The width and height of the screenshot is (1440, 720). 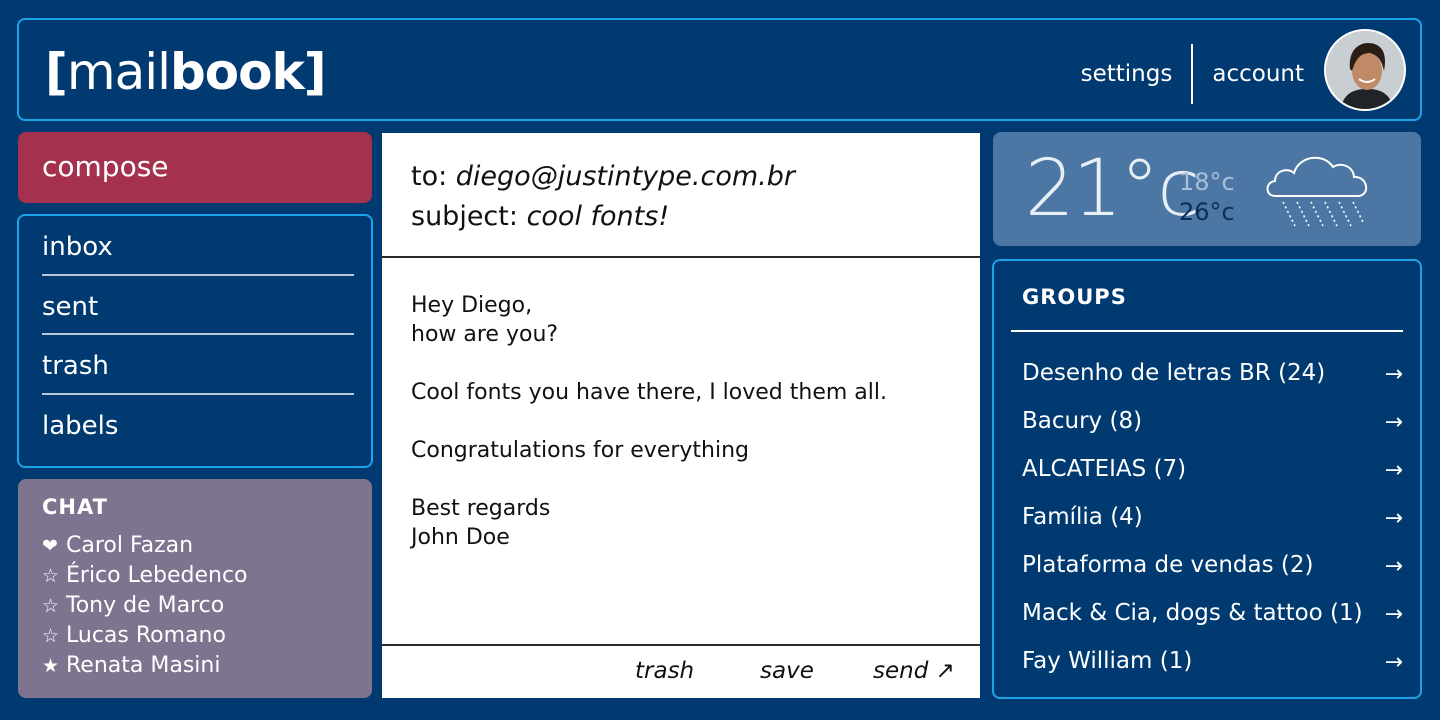 I want to click on group-label: Mack & Cia, dogs & tattoo (1), so click(x=1192, y=613).